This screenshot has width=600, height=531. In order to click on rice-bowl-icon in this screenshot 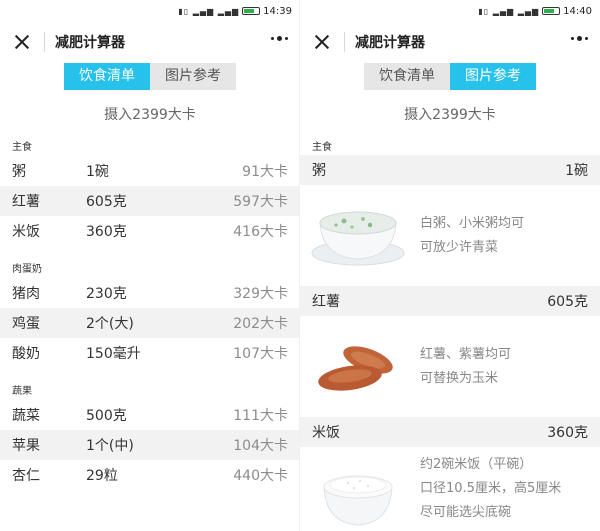, I will do `click(358, 496)`.